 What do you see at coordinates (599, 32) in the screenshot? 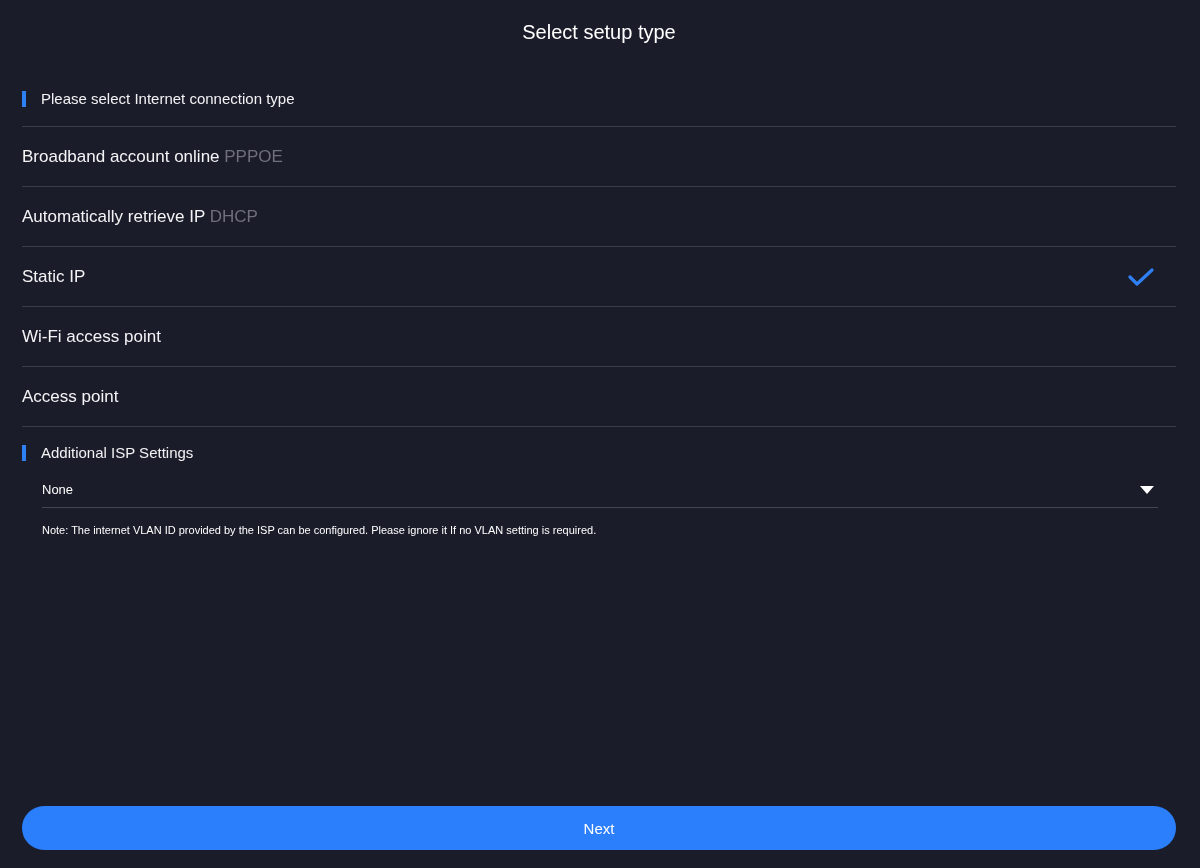
I see `page-title: Select setup type` at bounding box center [599, 32].